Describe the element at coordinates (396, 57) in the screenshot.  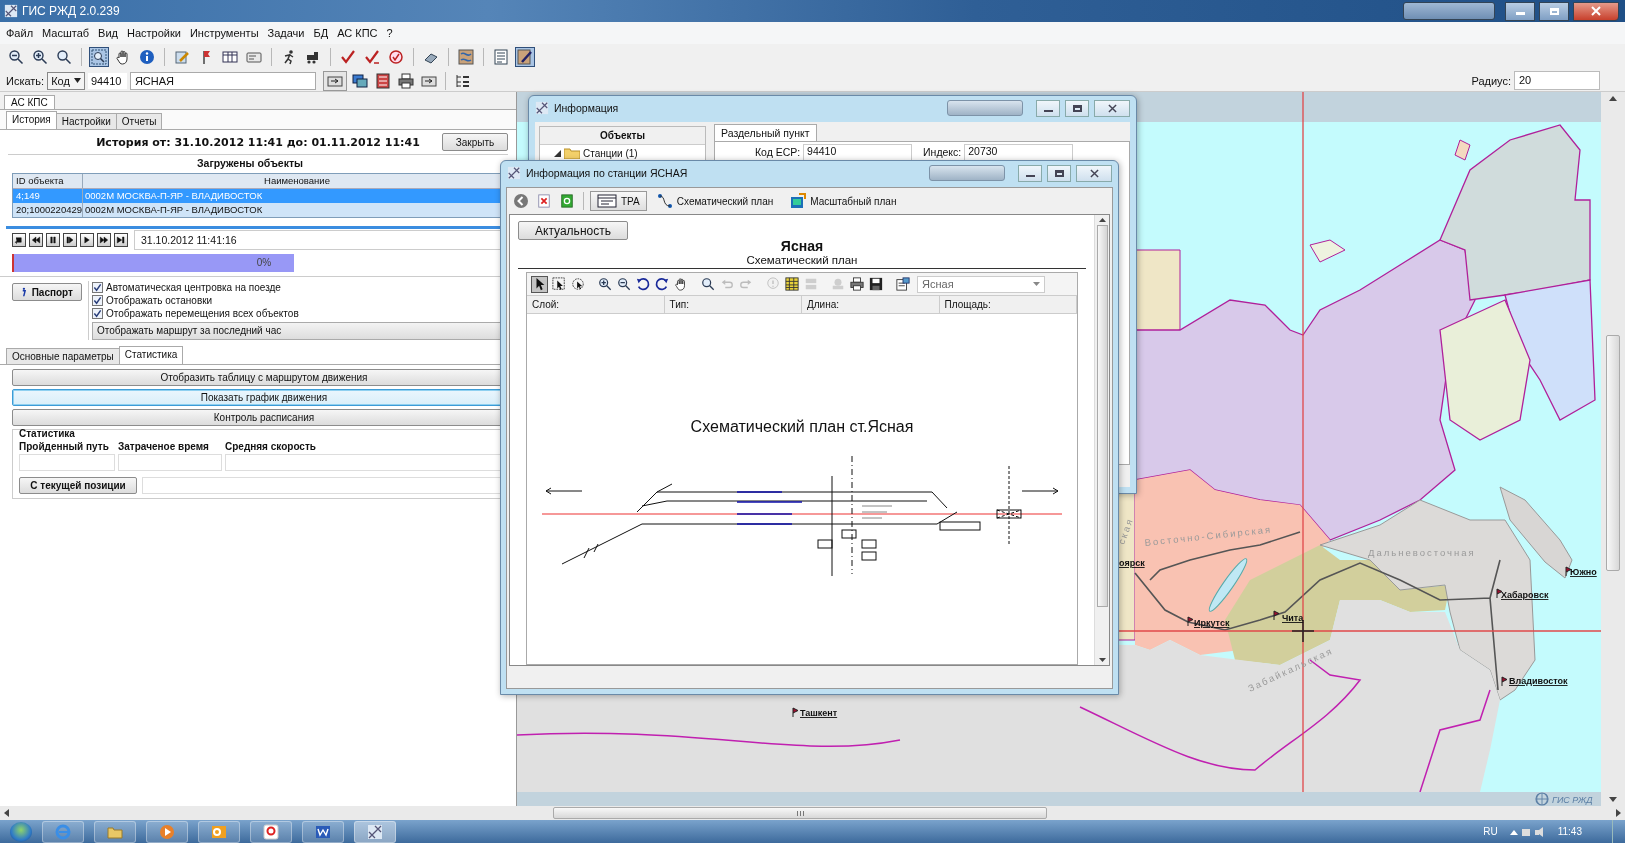
I see `circle-check-icon` at that location.